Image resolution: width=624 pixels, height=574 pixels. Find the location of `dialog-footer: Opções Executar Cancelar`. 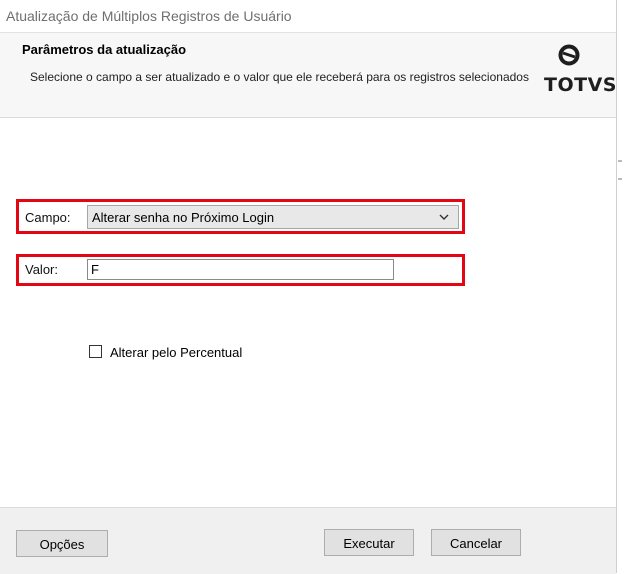

dialog-footer: Opções Executar Cancelar is located at coordinates (308, 540).